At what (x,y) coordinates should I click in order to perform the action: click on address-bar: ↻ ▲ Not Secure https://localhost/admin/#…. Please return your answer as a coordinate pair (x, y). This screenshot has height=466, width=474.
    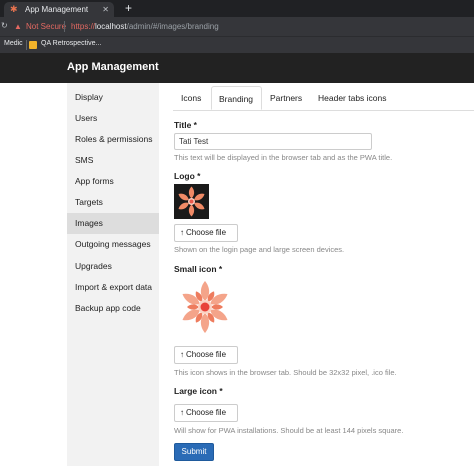
    Looking at the image, I should click on (237, 26).